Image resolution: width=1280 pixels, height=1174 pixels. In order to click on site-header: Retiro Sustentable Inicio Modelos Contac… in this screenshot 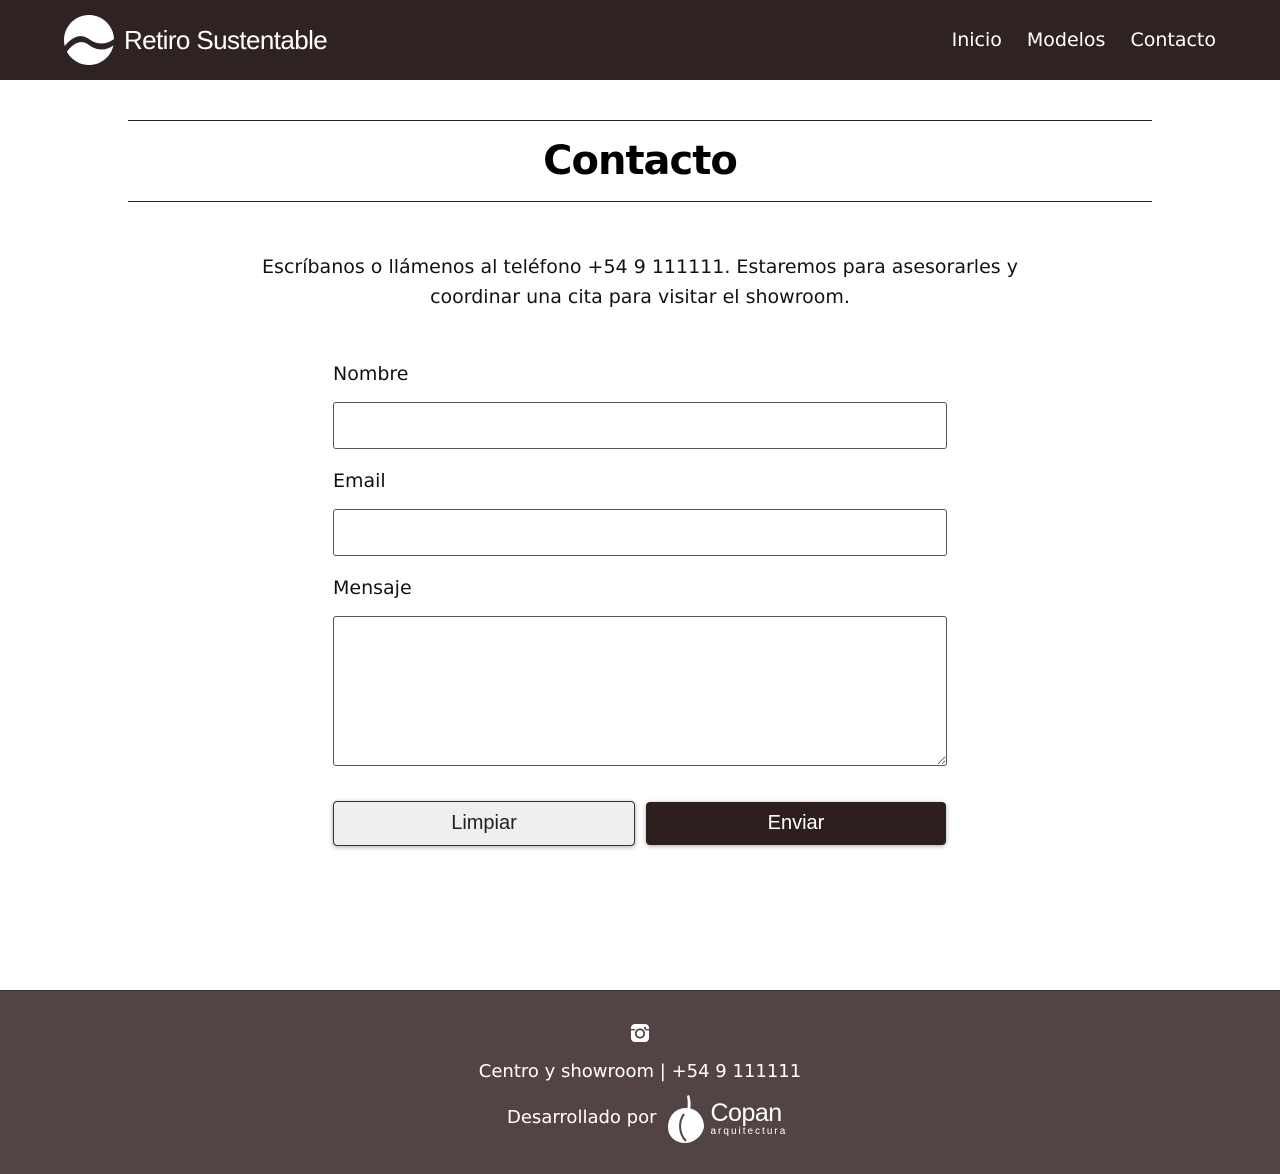, I will do `click(640, 40)`.